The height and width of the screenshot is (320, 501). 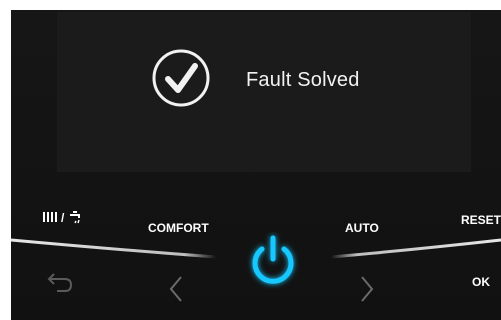 What do you see at coordinates (176, 289) in the screenshot?
I see `chevron-left-icon` at bounding box center [176, 289].